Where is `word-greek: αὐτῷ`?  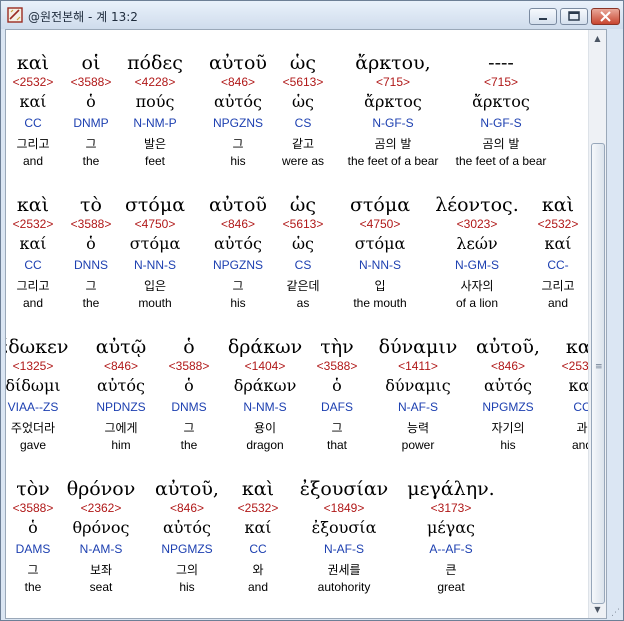
word-greek: αὐτῷ is located at coordinates (121, 347).